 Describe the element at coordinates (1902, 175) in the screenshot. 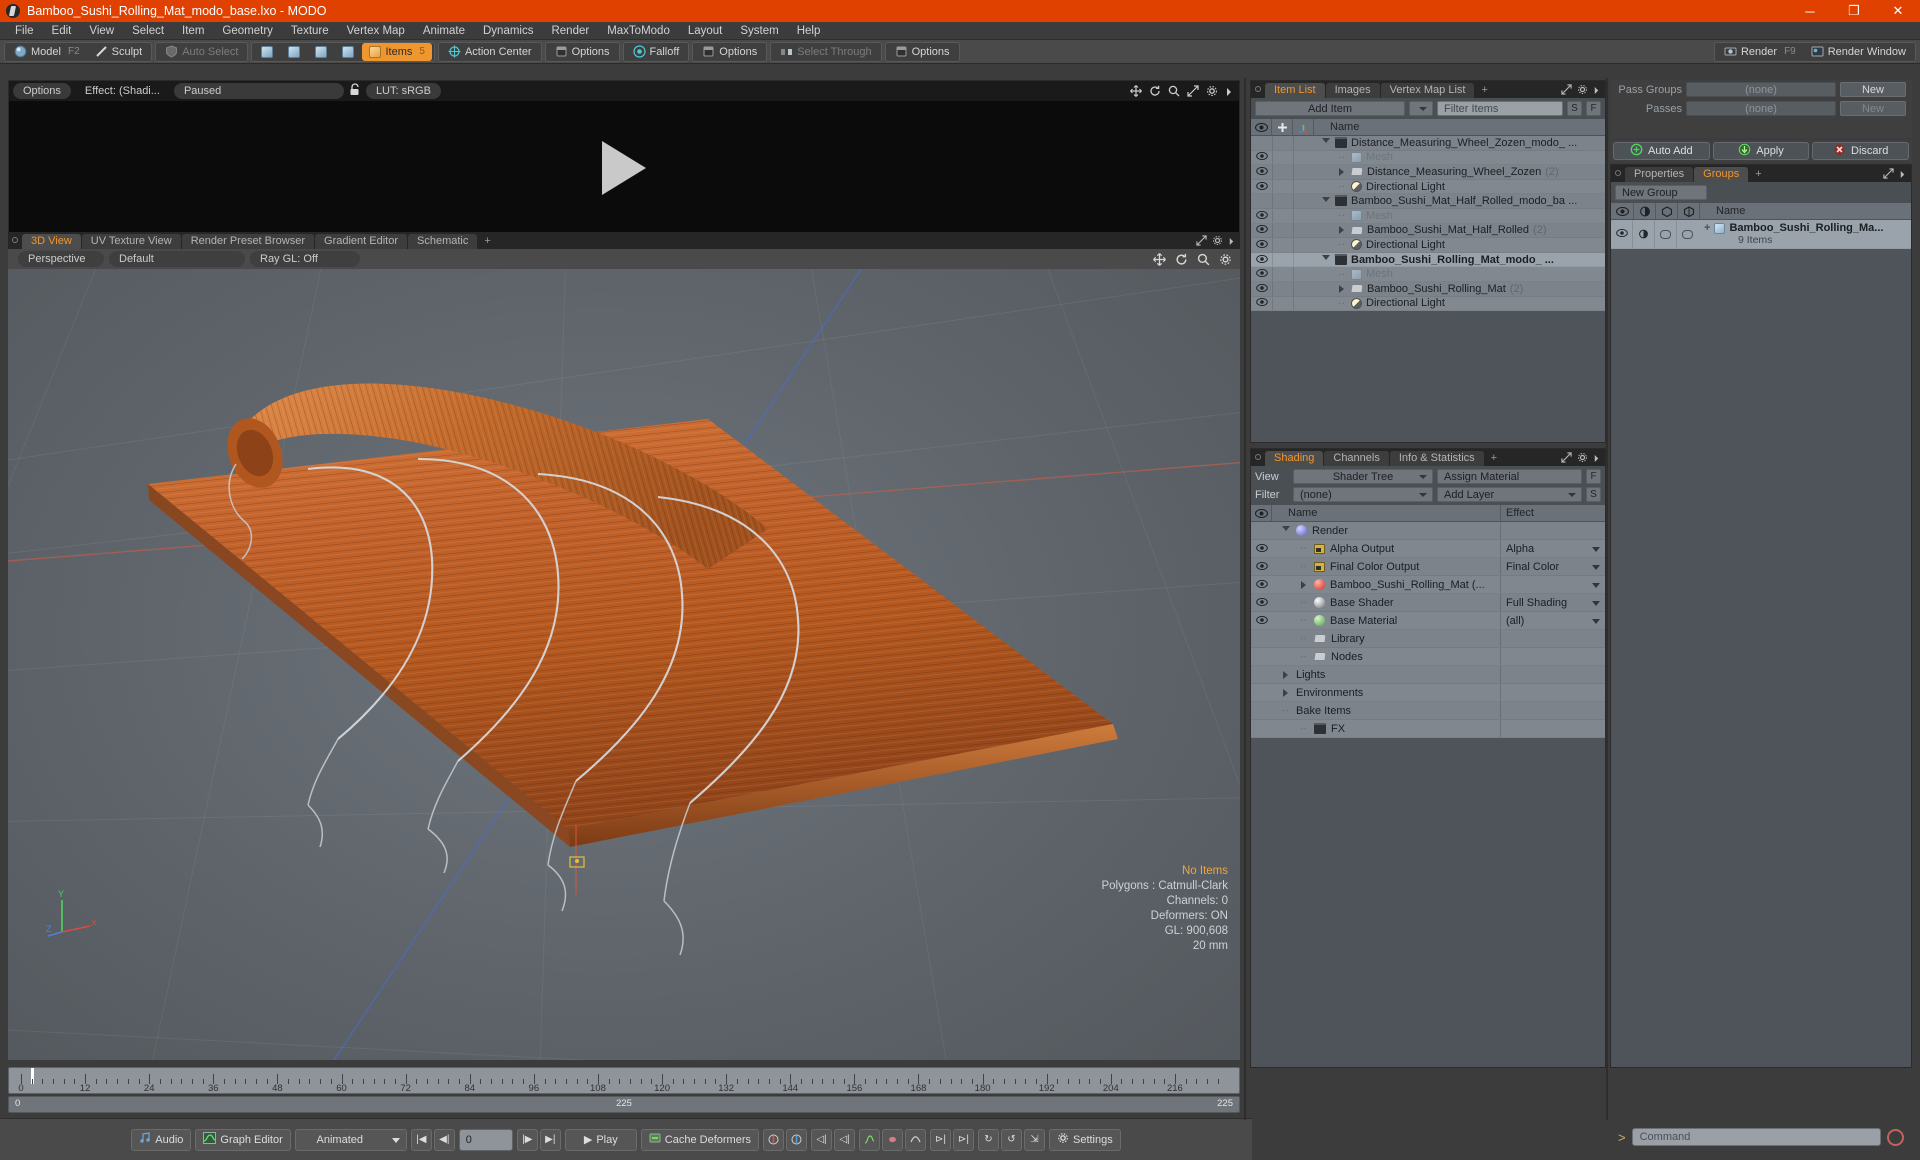

I see `groups-chevron-icon` at that location.